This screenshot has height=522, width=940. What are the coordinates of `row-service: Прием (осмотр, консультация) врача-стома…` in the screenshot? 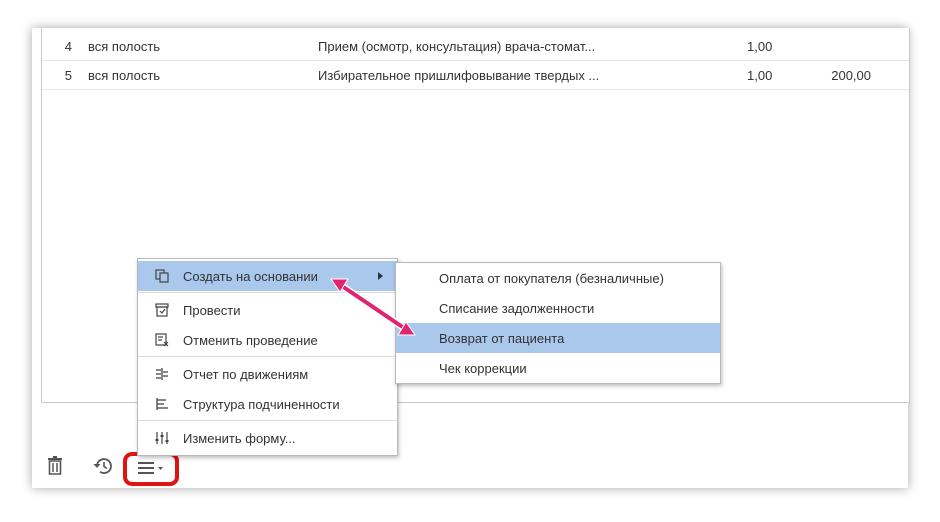 It's located at (457, 46).